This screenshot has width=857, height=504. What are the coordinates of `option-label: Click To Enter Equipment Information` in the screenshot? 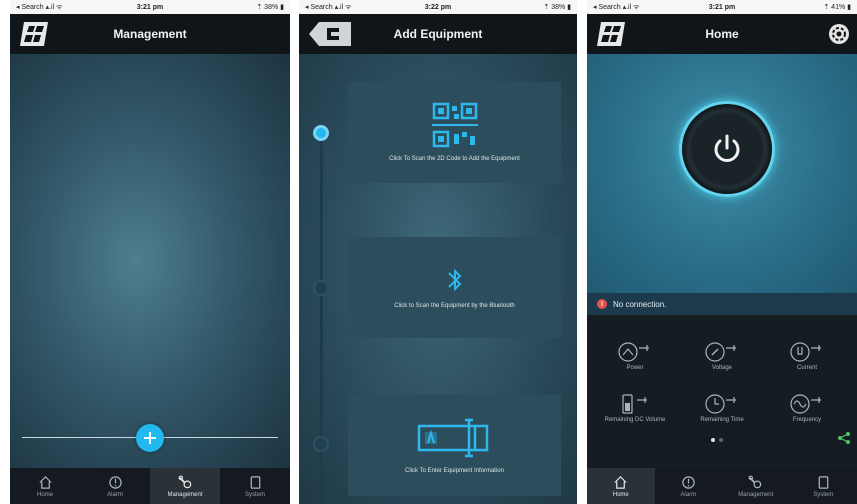 It's located at (454, 470).